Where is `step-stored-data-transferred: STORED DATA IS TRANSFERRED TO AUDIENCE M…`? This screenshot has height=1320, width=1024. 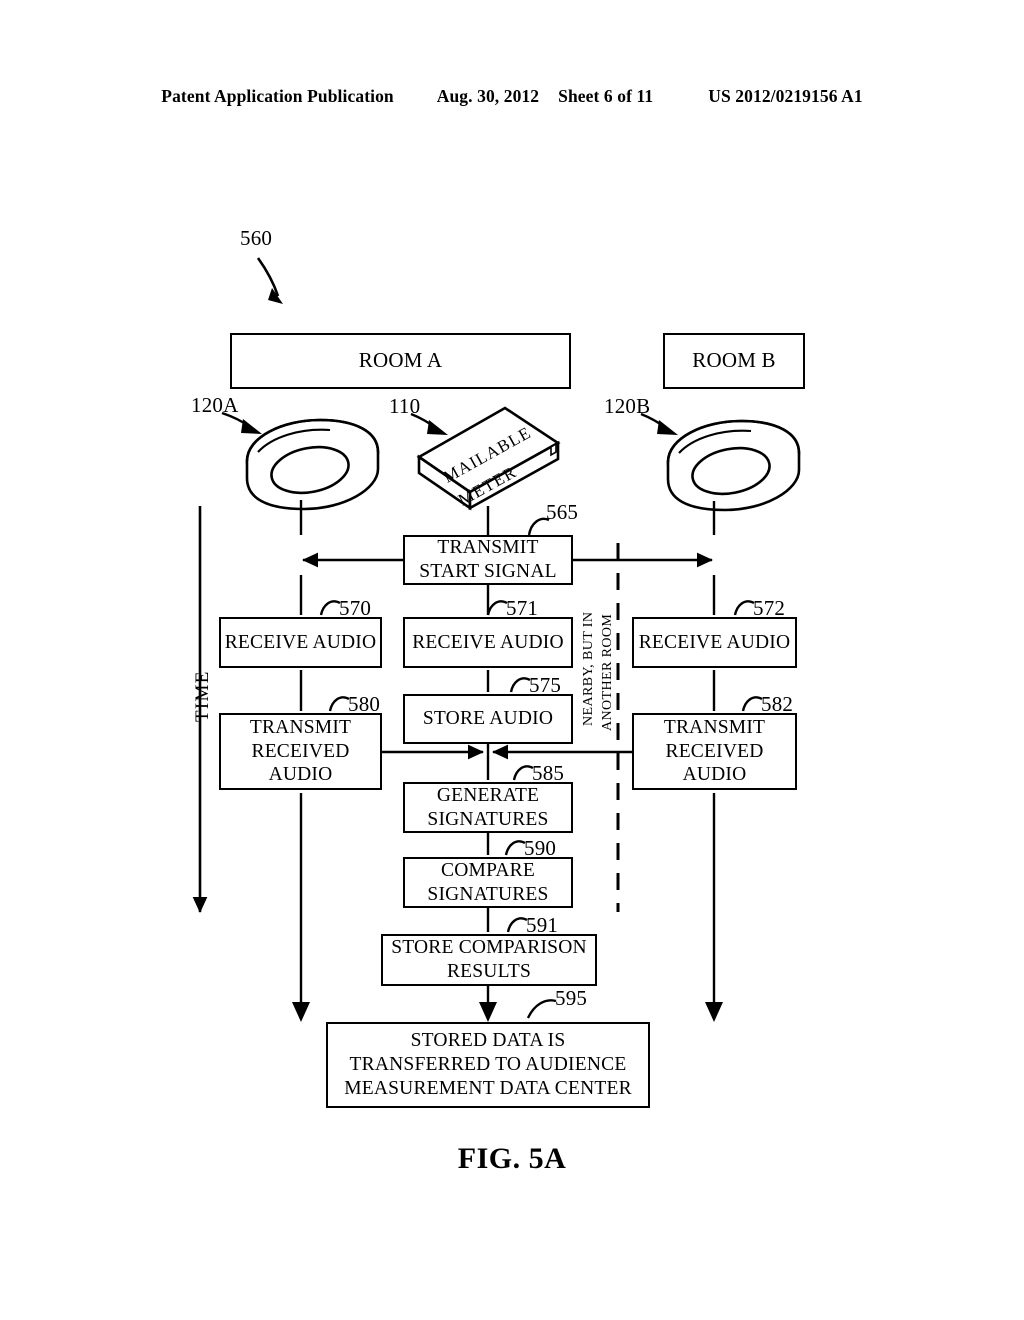 step-stored-data-transferred: STORED DATA IS TRANSFERRED TO AUDIENCE M… is located at coordinates (488, 1065).